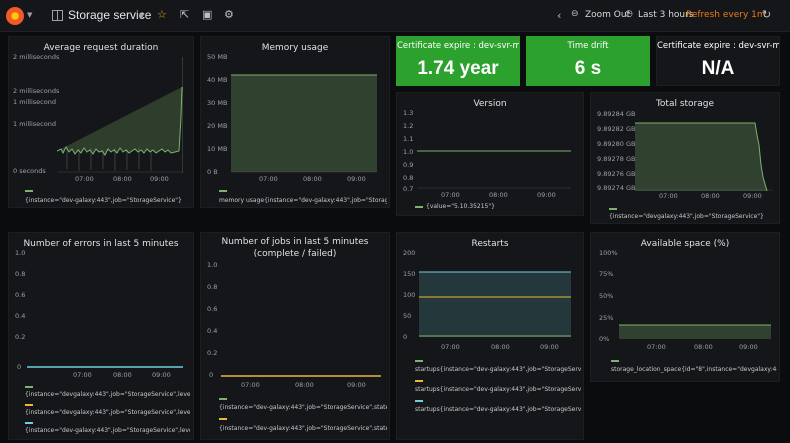 Image resolution: width=790 pixels, height=443 pixels. I want to click on y-tick: 0, so click(405, 337).